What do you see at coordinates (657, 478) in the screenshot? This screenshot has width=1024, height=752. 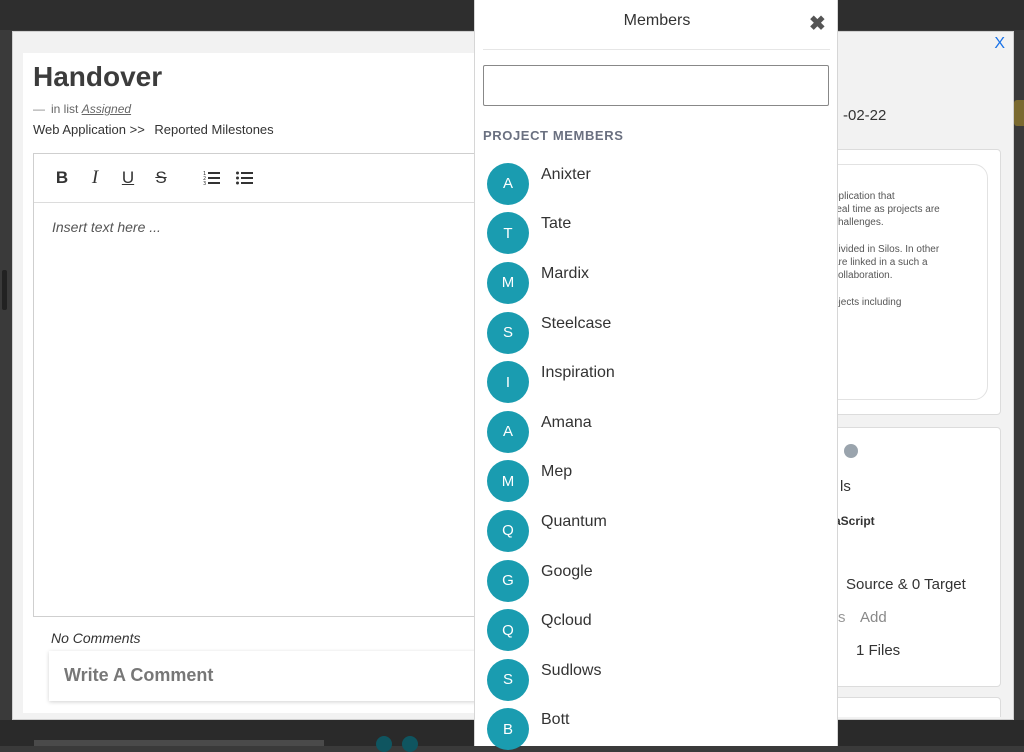 I see `member-item: M Mep` at bounding box center [657, 478].